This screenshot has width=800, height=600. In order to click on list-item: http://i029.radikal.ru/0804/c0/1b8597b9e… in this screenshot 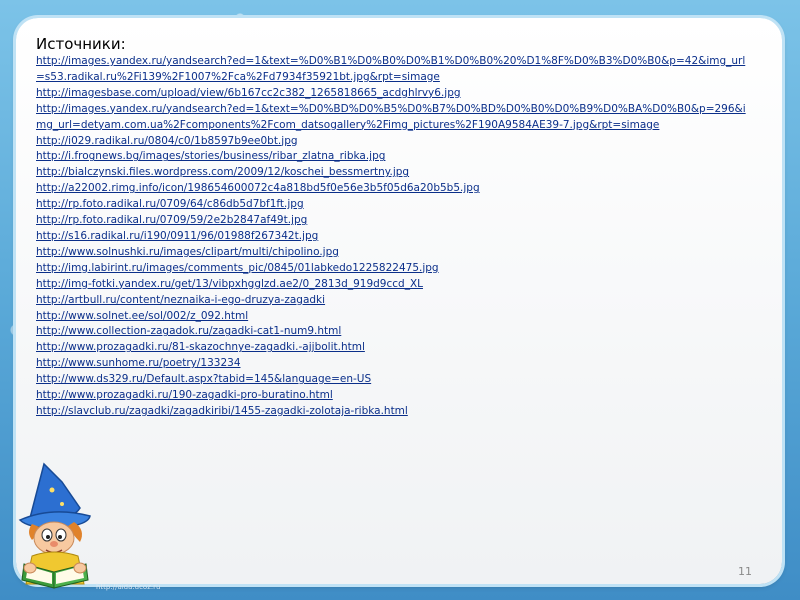, I will do `click(395, 142)`.